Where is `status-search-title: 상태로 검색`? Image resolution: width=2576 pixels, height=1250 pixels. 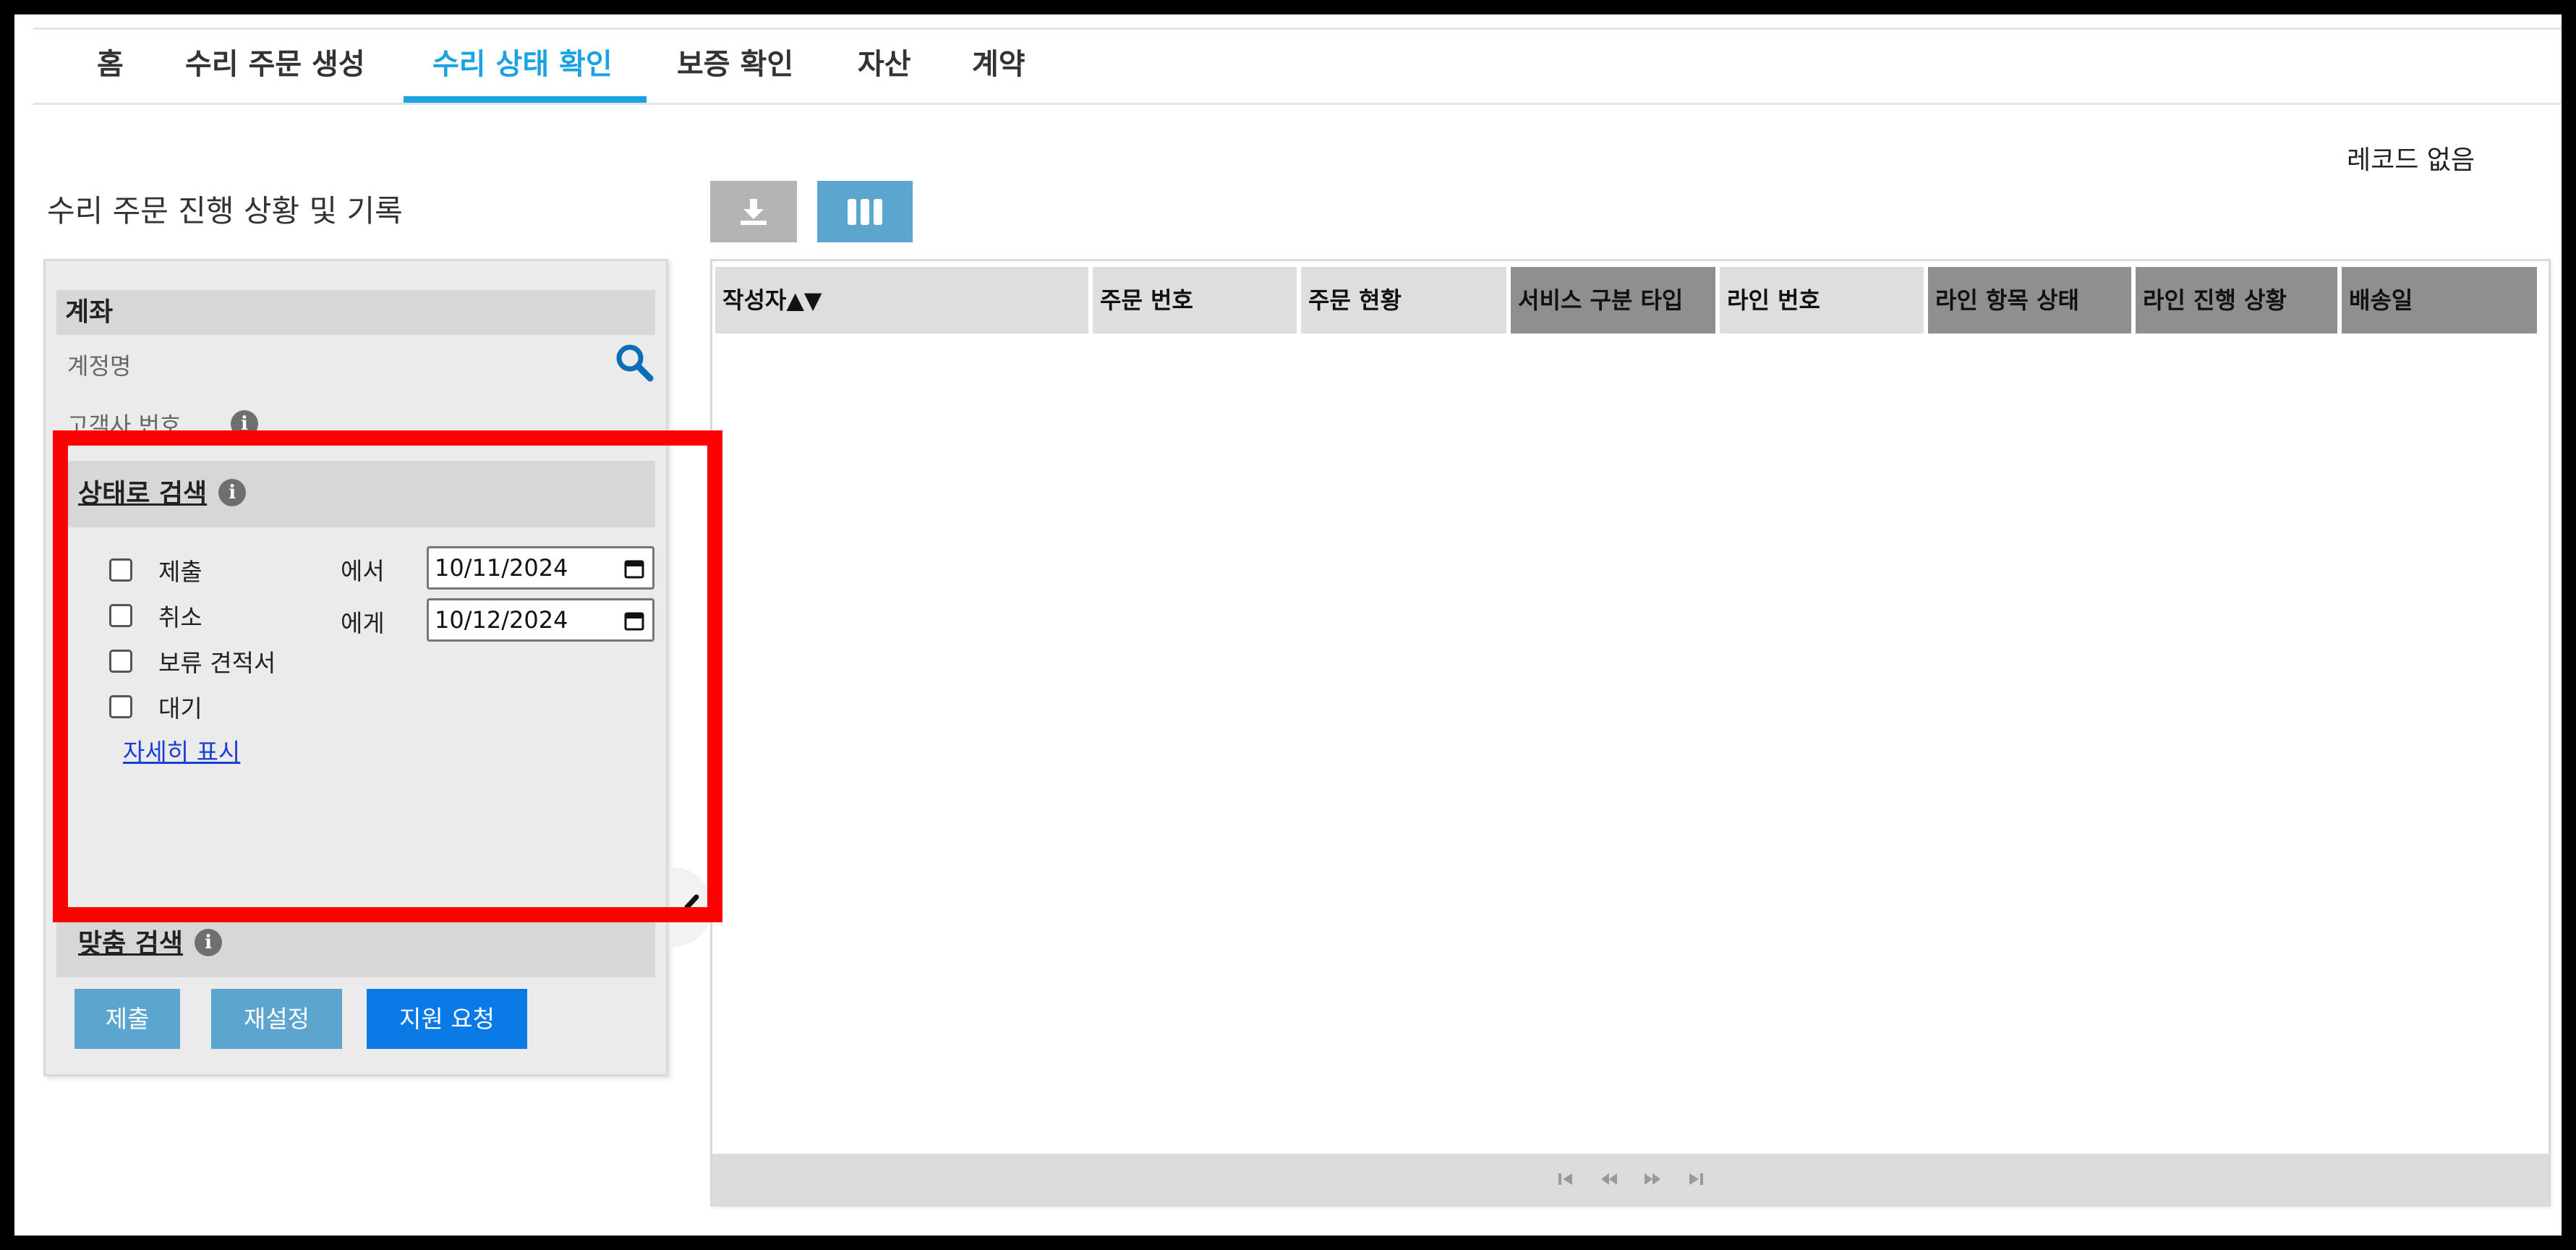 status-search-title: 상태로 검색 is located at coordinates (142, 494).